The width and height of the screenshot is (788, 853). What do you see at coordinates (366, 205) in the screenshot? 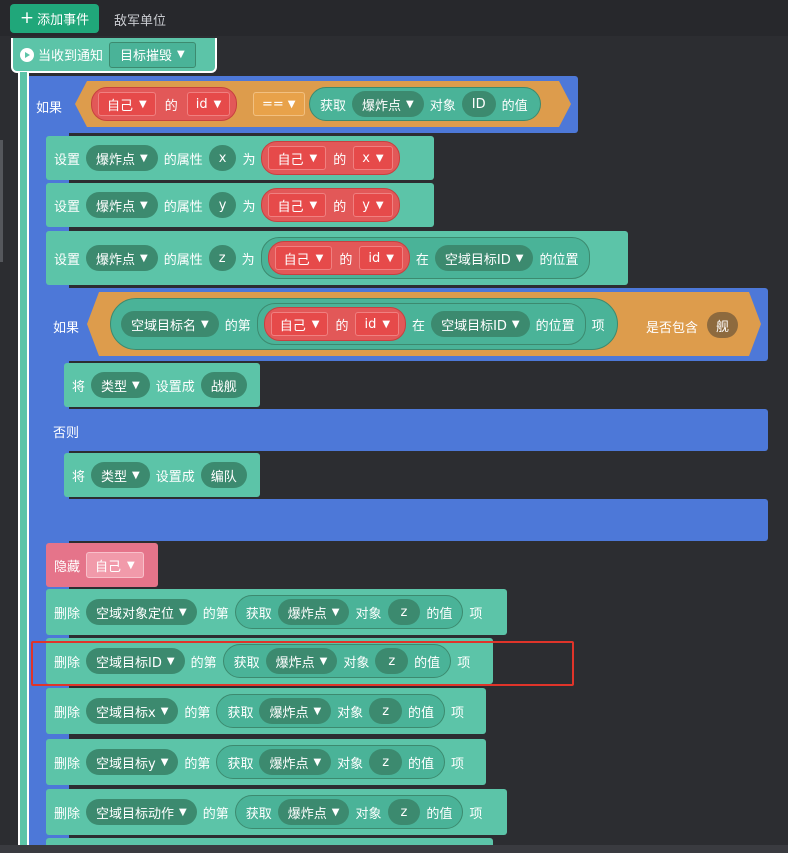
I see `y-value: y` at bounding box center [366, 205].